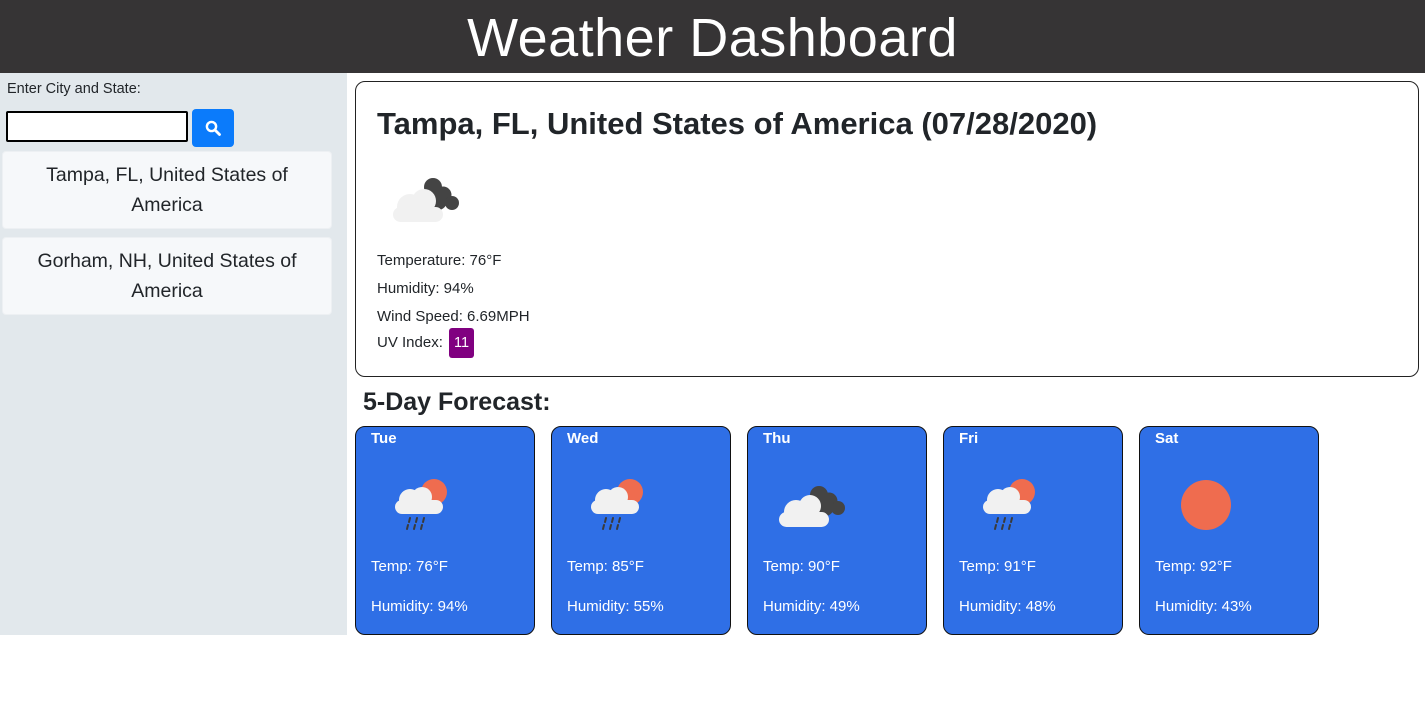 This screenshot has width=1425, height=705. I want to click on forecast-humidity: Humidity: 43%, so click(1203, 606).